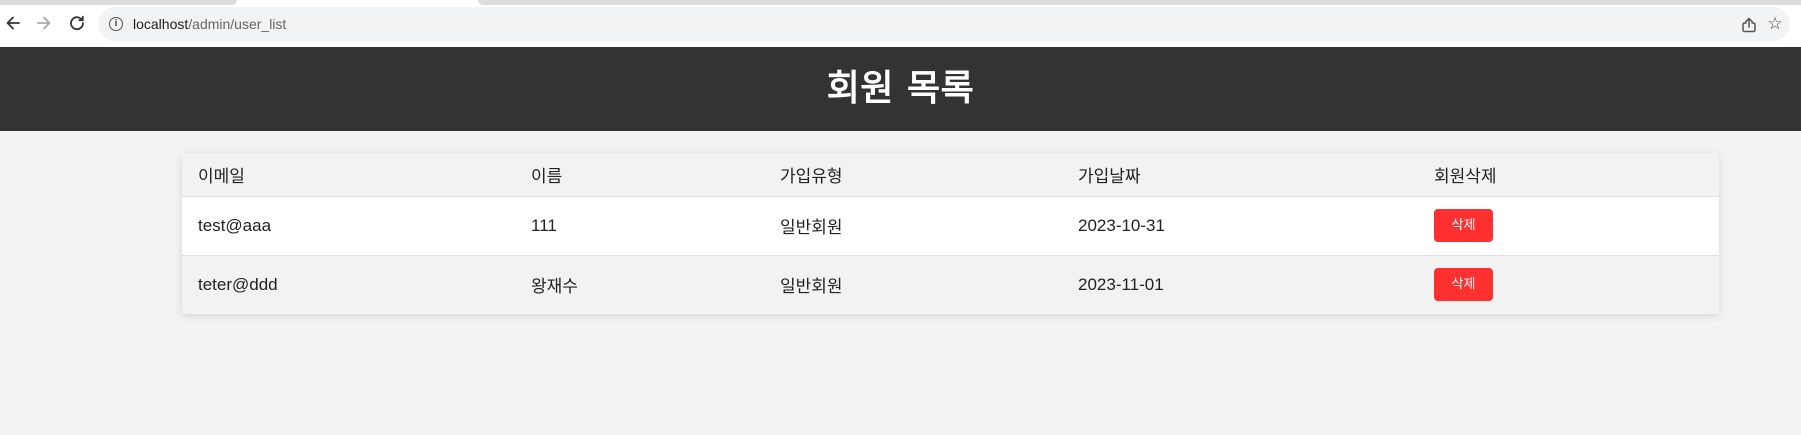  What do you see at coordinates (544, 225) in the screenshot?
I see `user-name: 111` at bounding box center [544, 225].